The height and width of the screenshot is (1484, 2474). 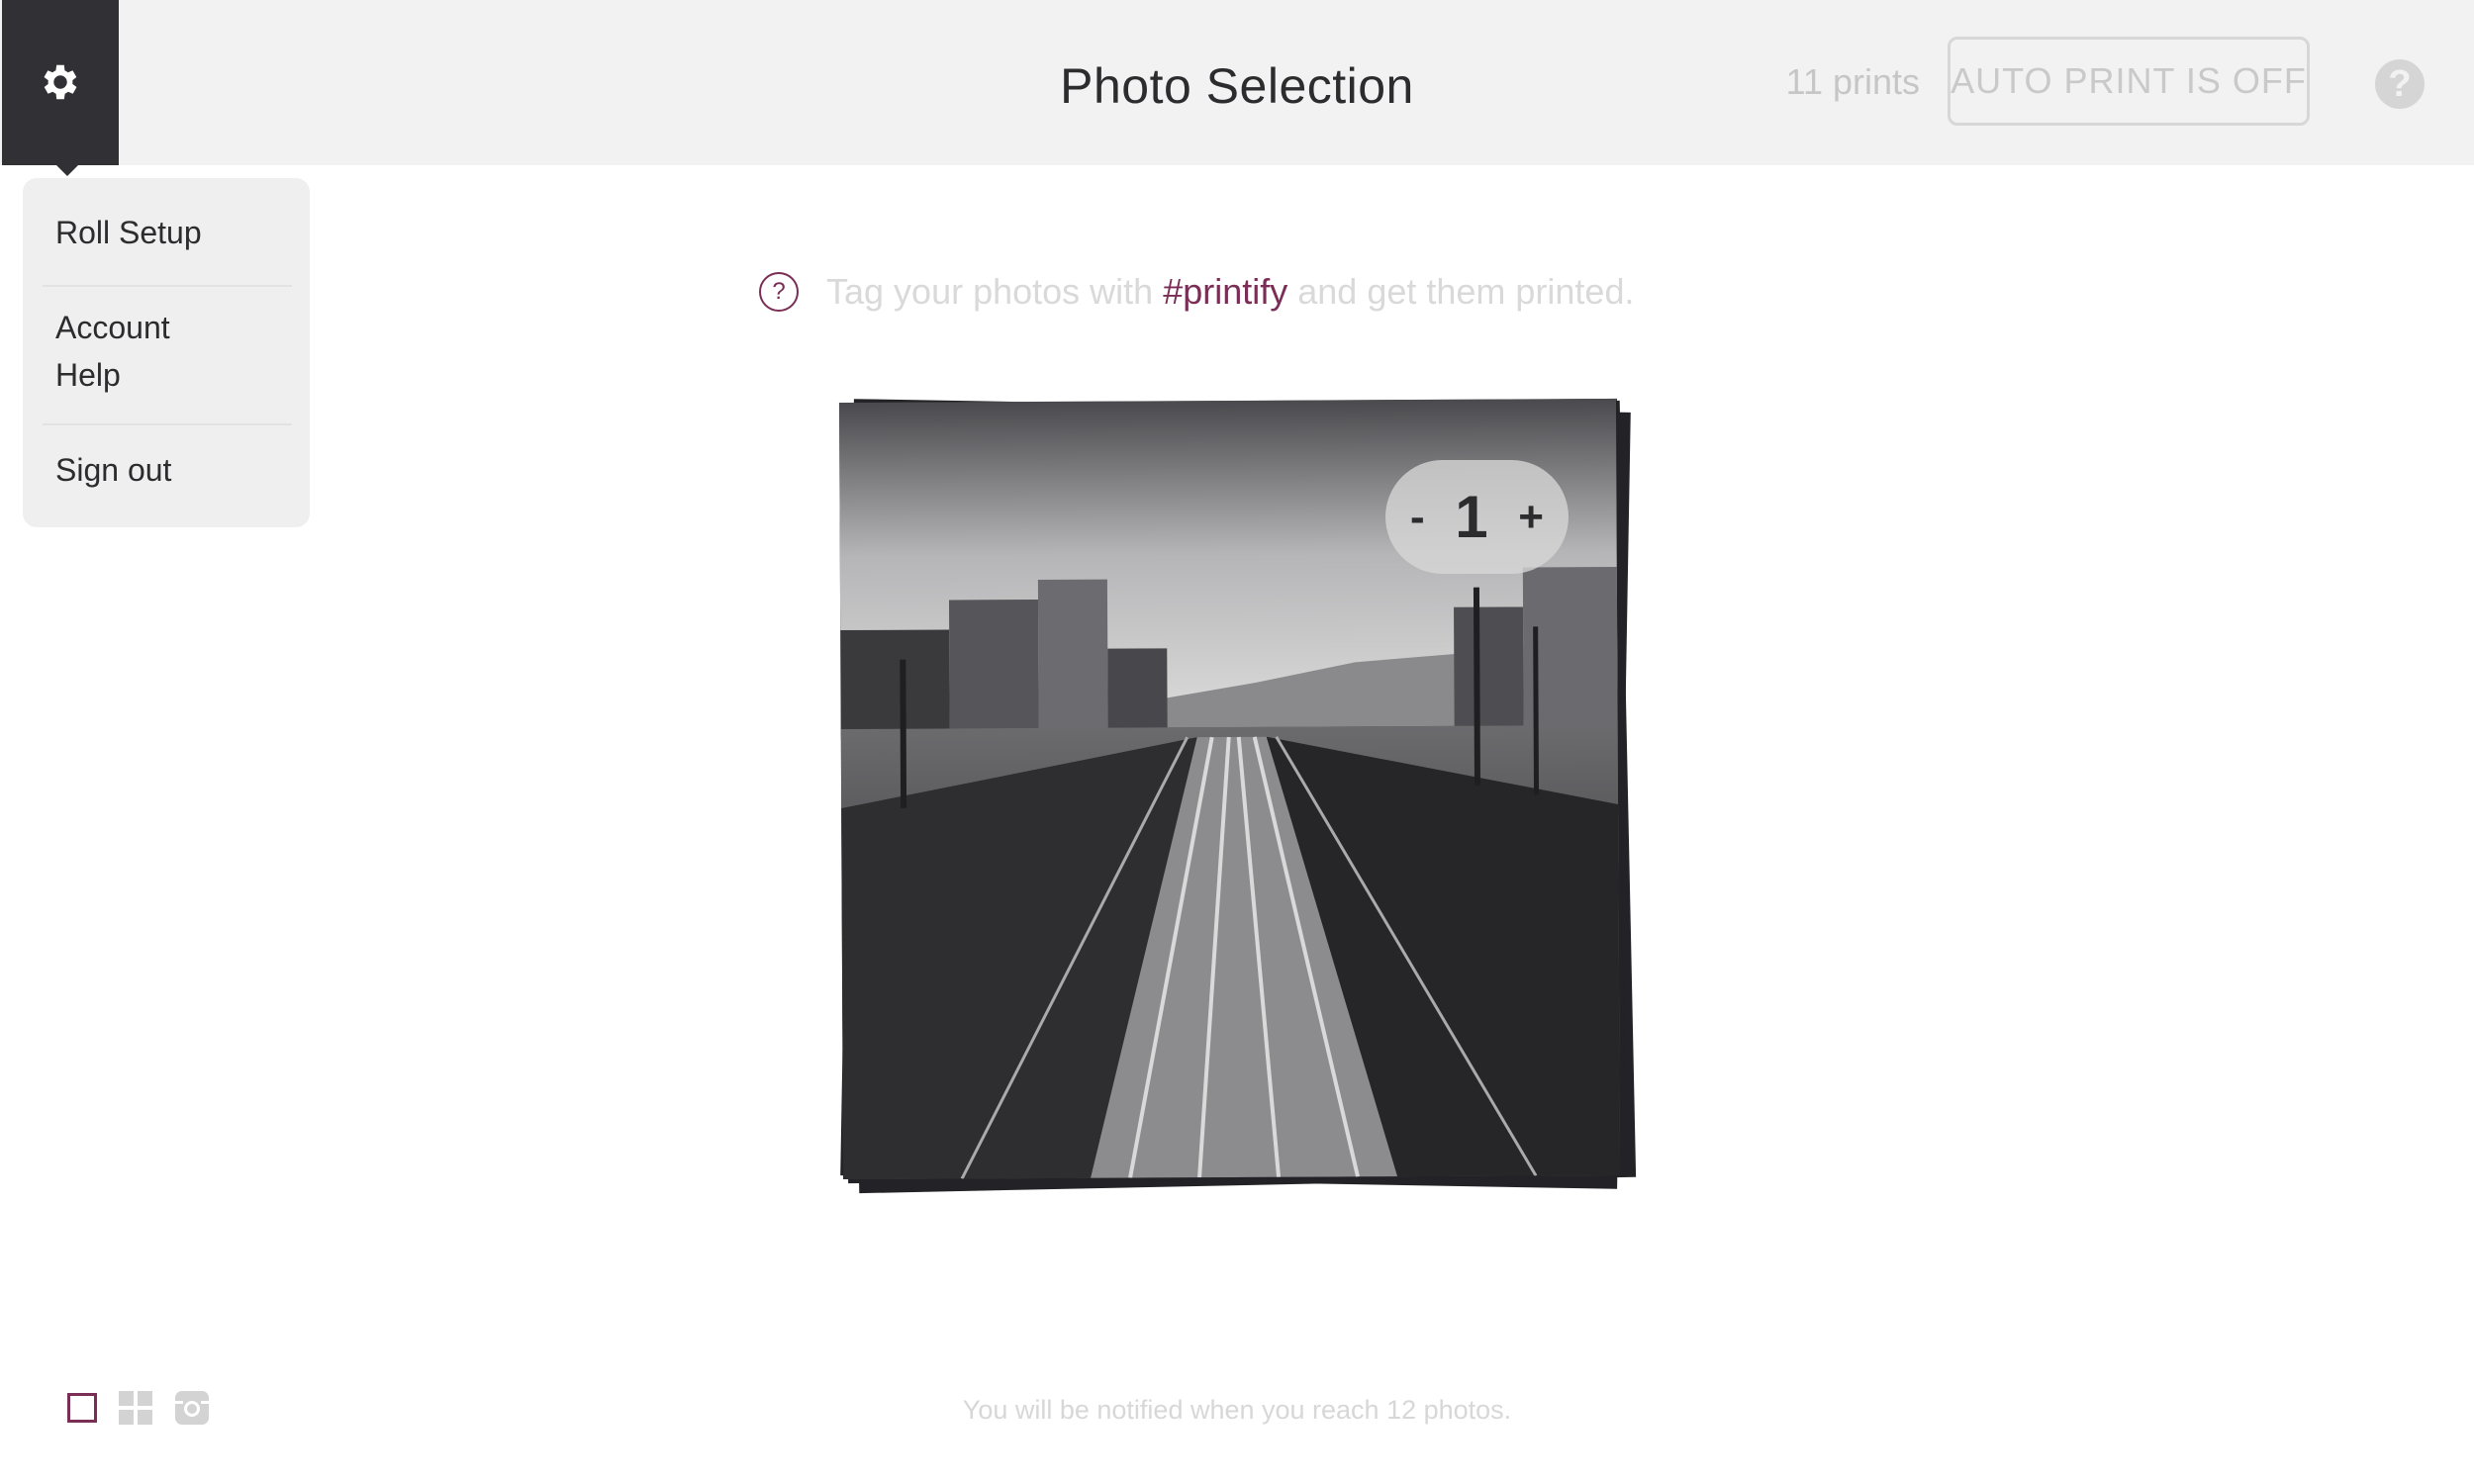 I want to click on hashtag: #printify, so click(x=1226, y=291).